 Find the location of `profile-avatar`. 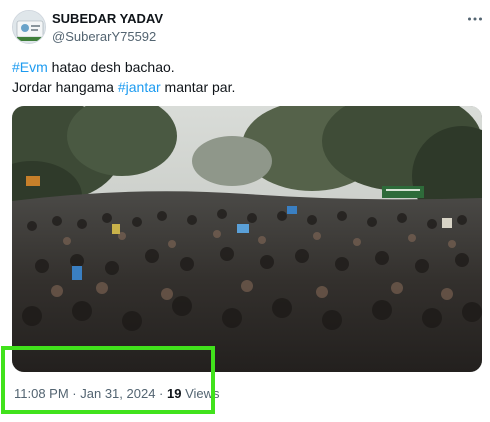

profile-avatar is located at coordinates (29, 27).